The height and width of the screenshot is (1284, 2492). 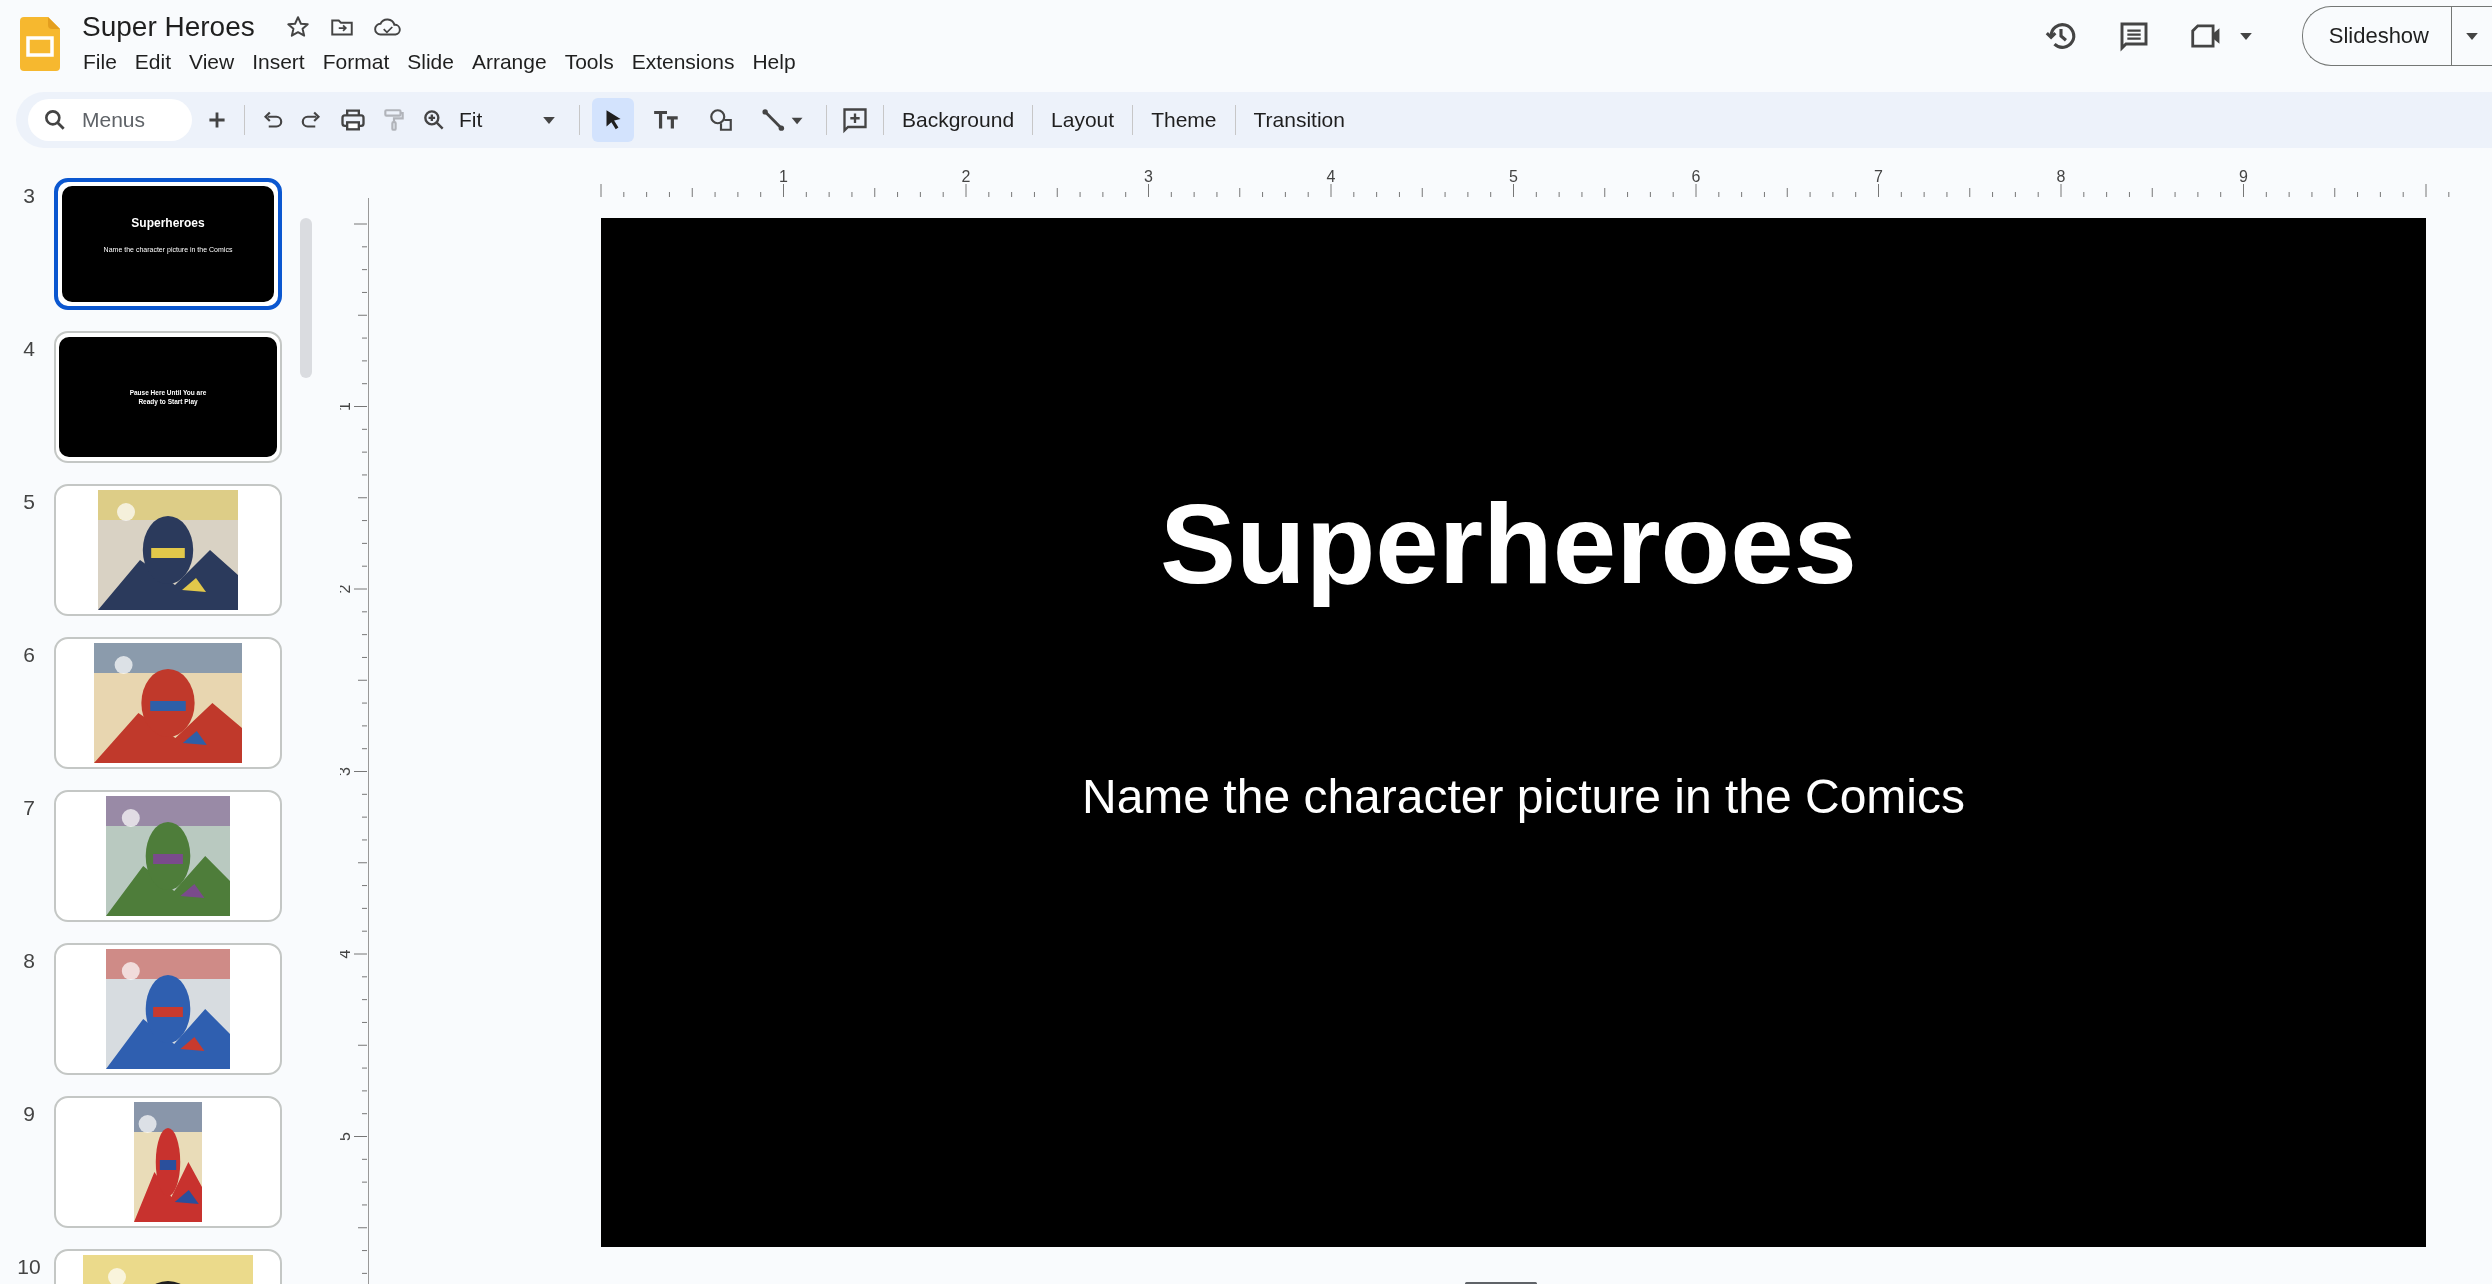 I want to click on slide-number: 3, so click(x=29, y=195).